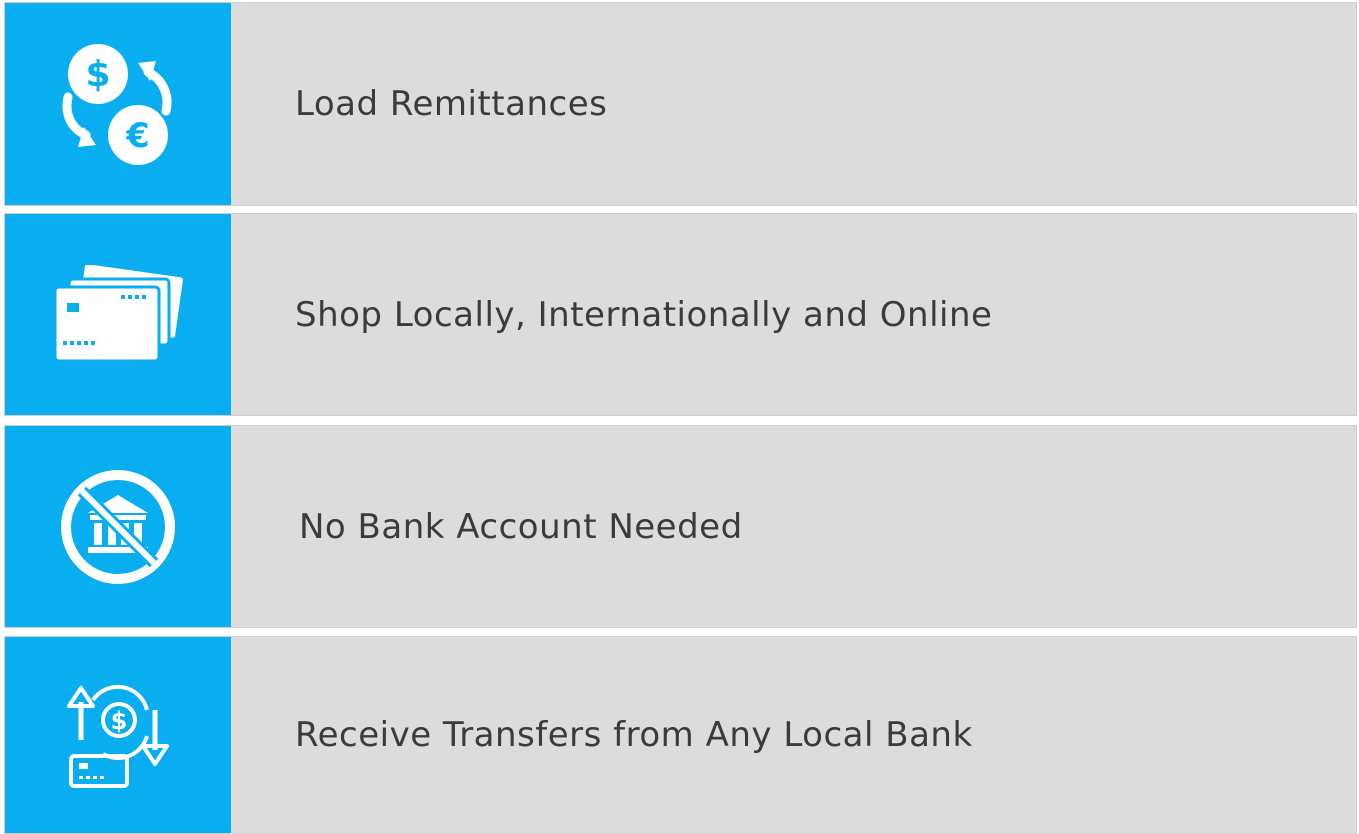  I want to click on transfer-card-icon: $, so click(118, 736).